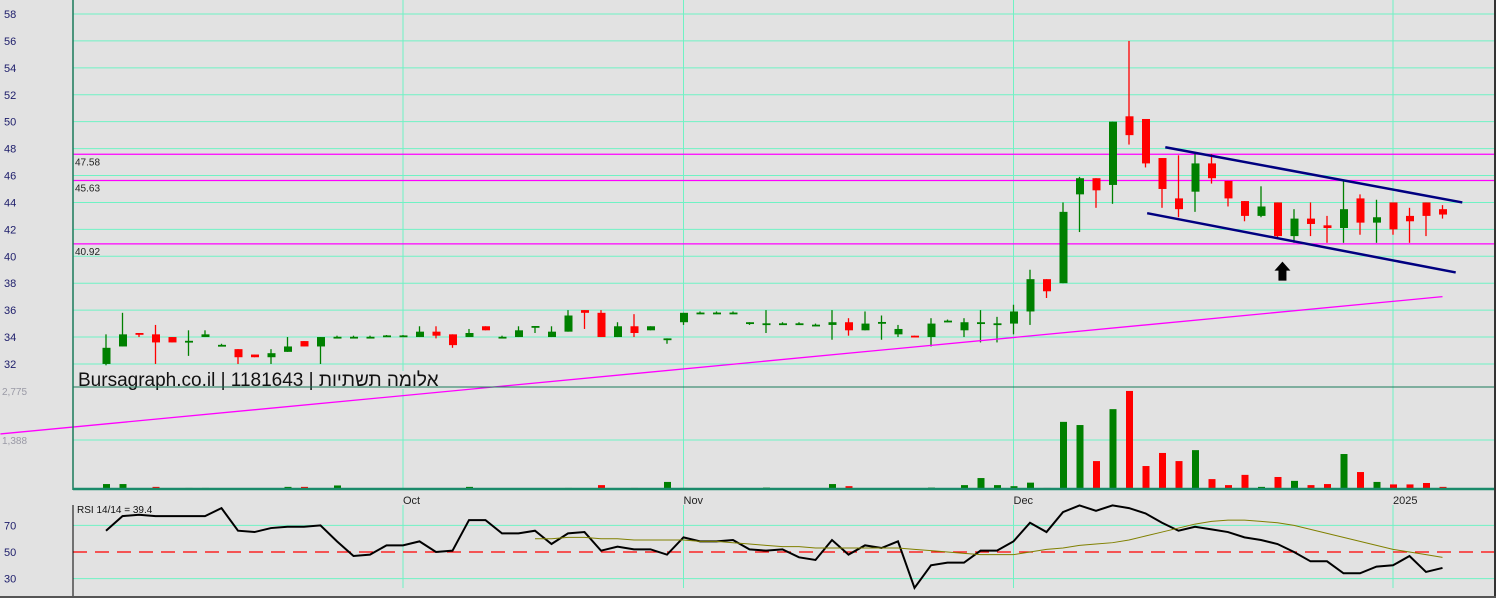 The width and height of the screenshot is (1496, 598). I want to click on price-tick-label: 50, so click(10, 123).